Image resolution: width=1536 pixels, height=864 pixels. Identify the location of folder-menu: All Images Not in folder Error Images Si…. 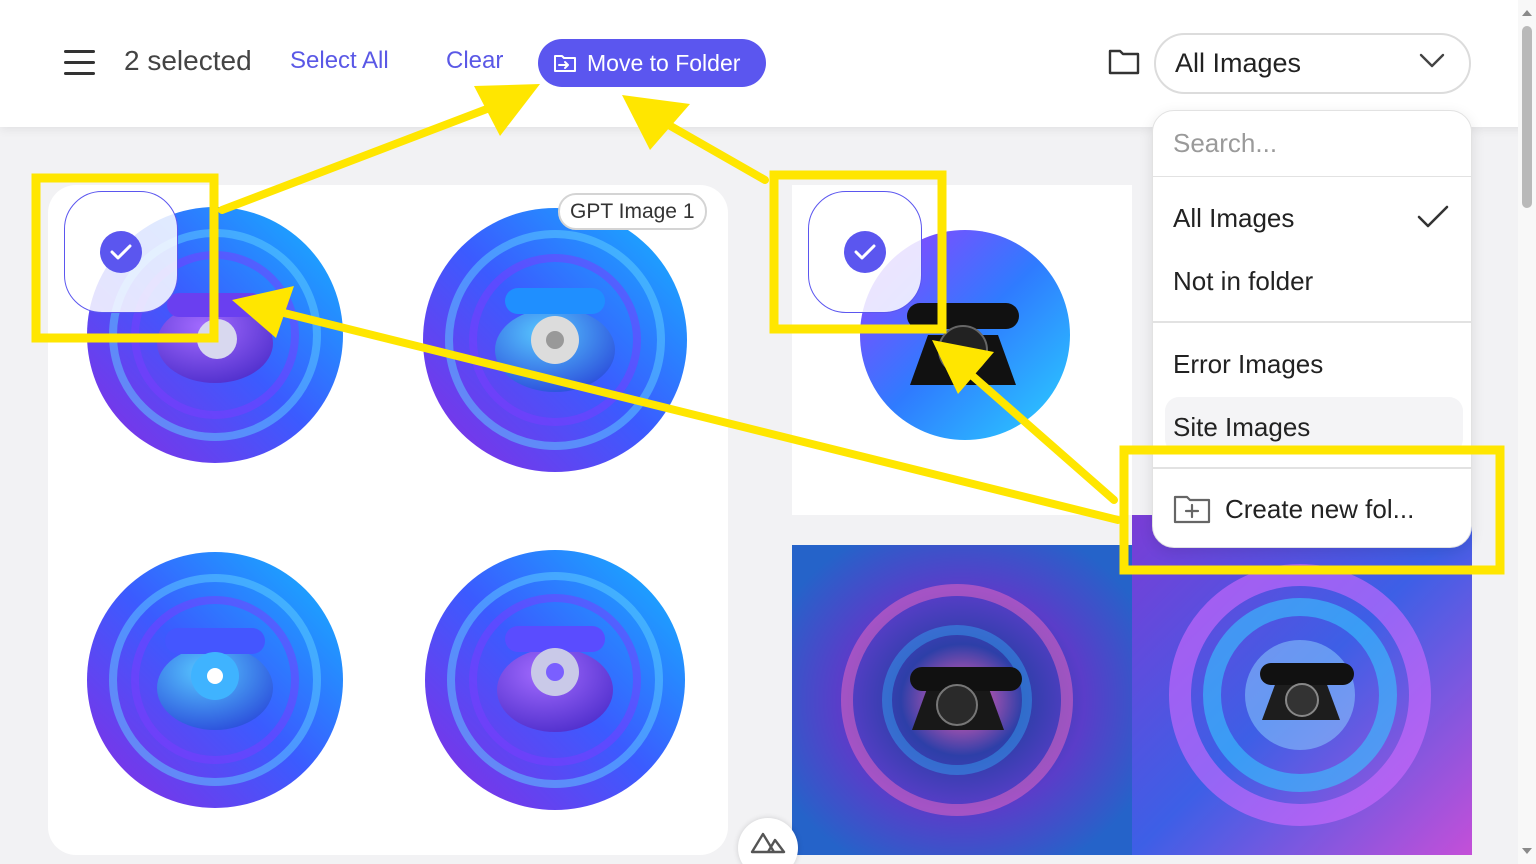
(1312, 329).